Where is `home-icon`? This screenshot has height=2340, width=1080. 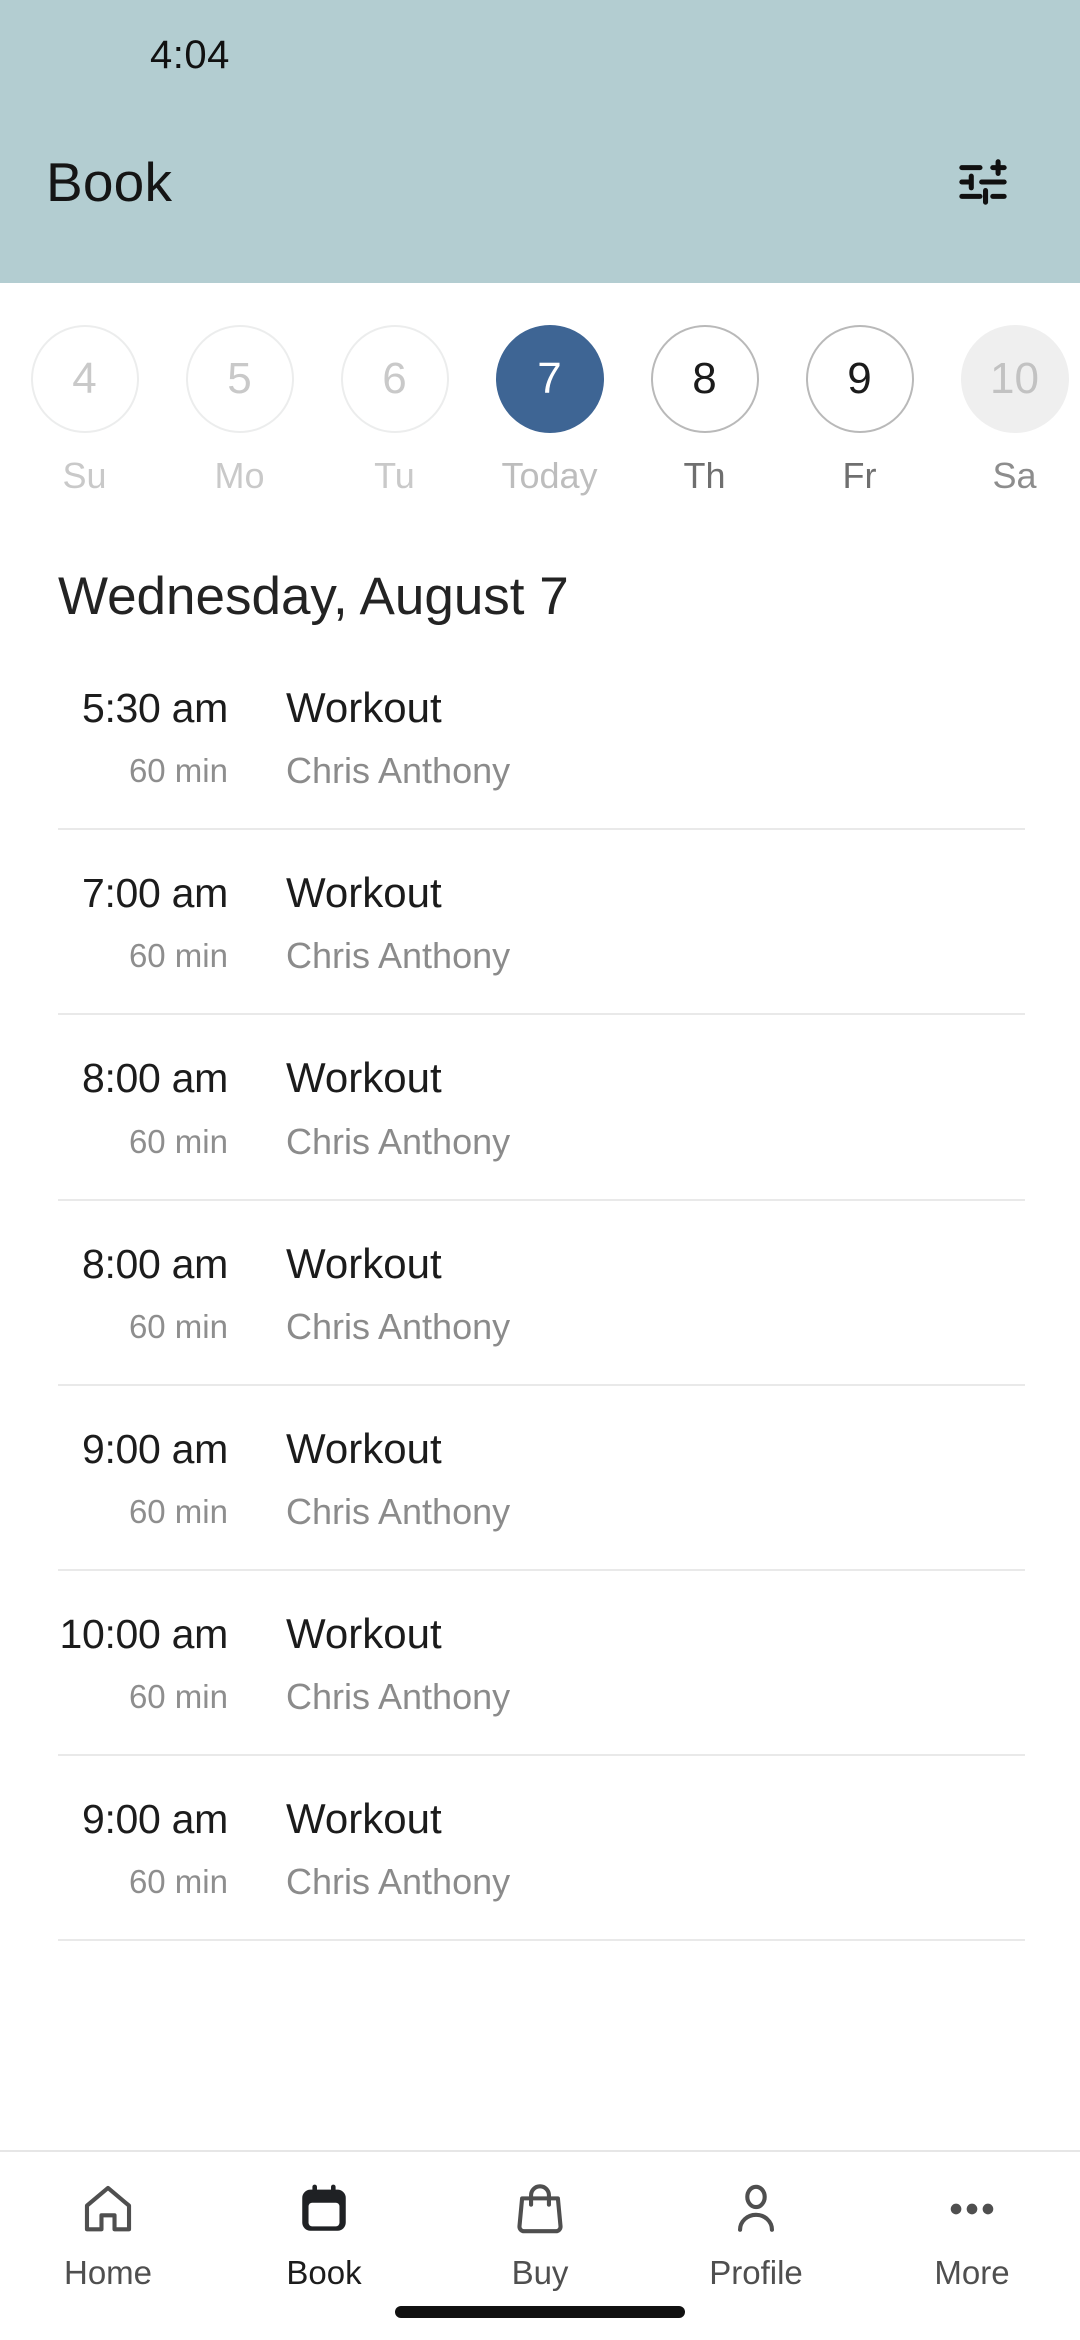 home-icon is located at coordinates (108, 2209).